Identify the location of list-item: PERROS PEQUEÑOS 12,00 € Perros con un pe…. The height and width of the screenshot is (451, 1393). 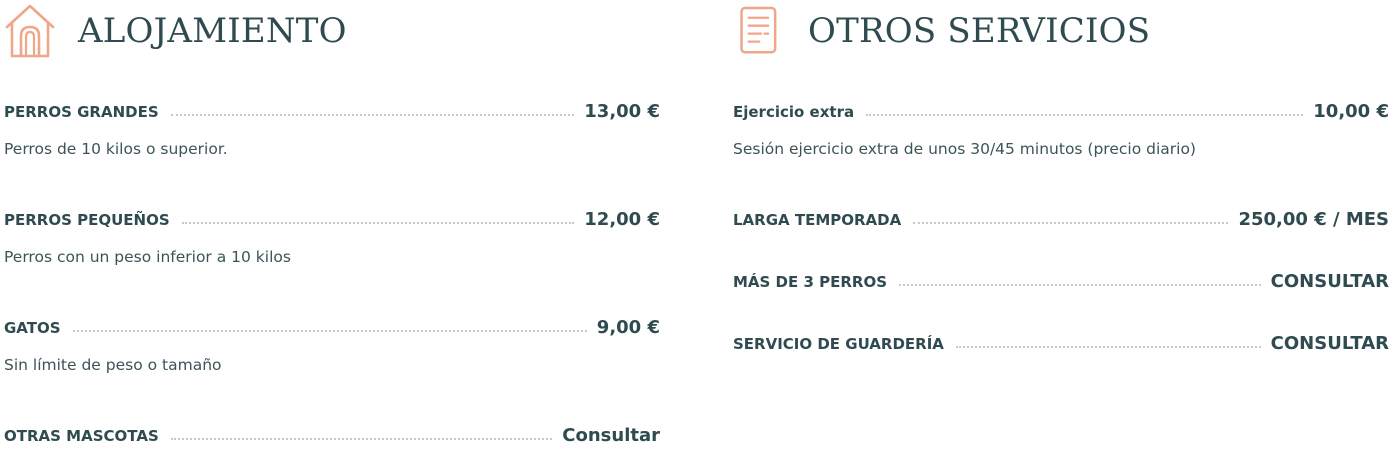
(332, 237).